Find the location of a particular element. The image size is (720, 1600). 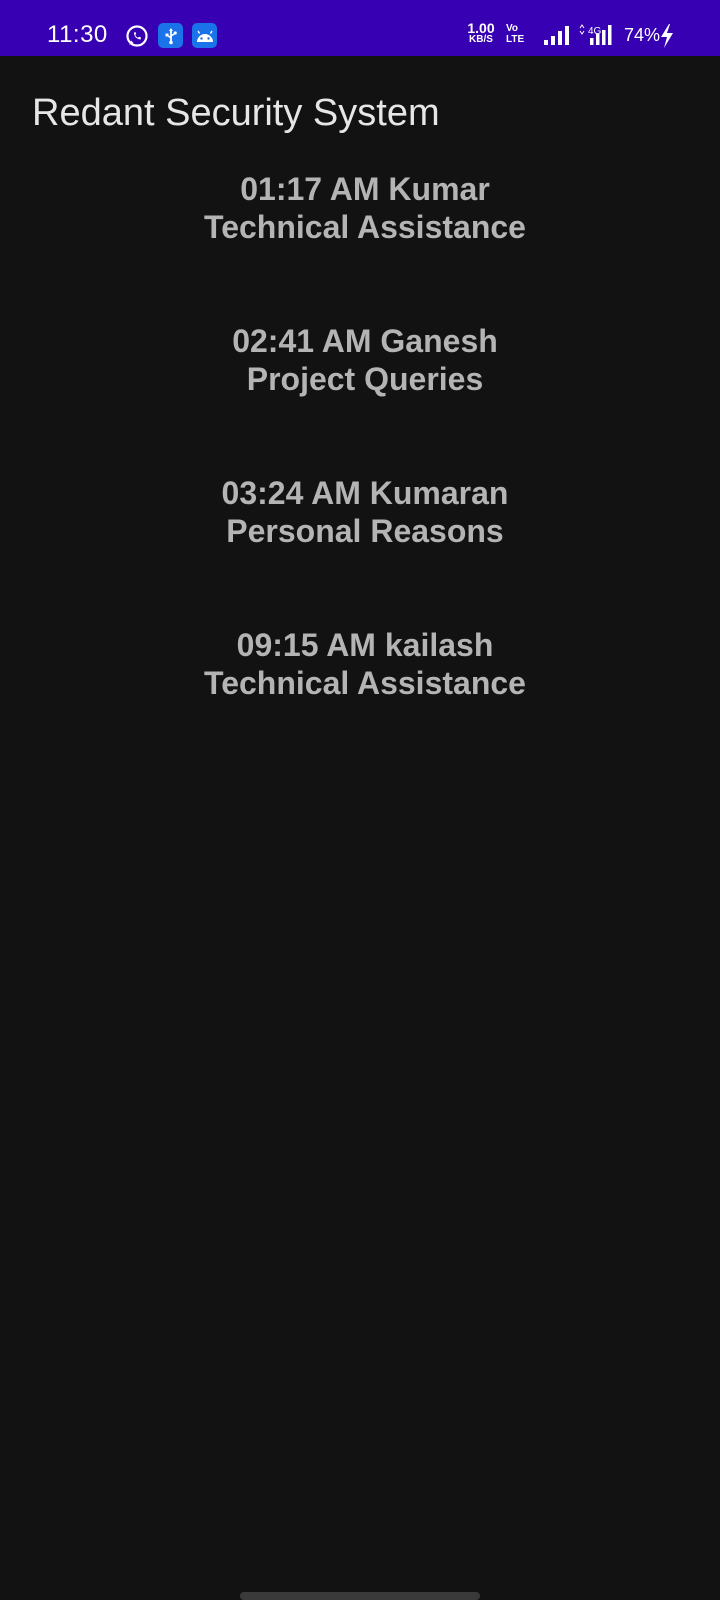

list-item: 03:24 AM Kumaran Personal Reasons is located at coordinates (360, 550).